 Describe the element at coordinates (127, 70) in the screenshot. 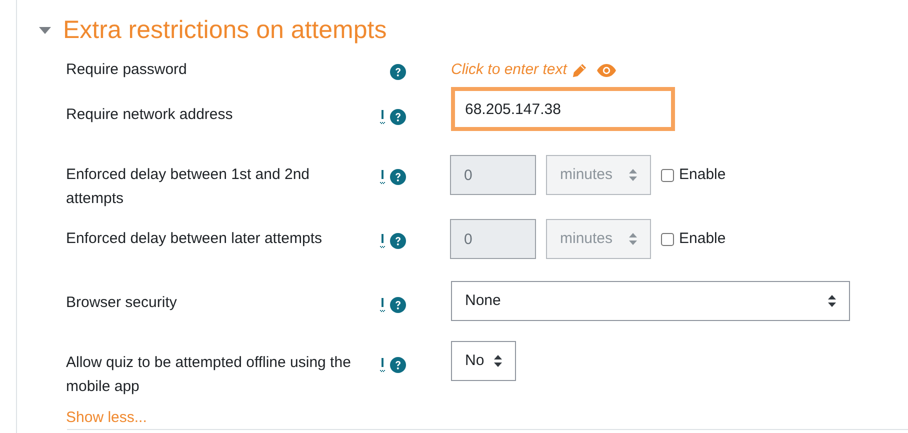

I see `field-label: Require password` at that location.